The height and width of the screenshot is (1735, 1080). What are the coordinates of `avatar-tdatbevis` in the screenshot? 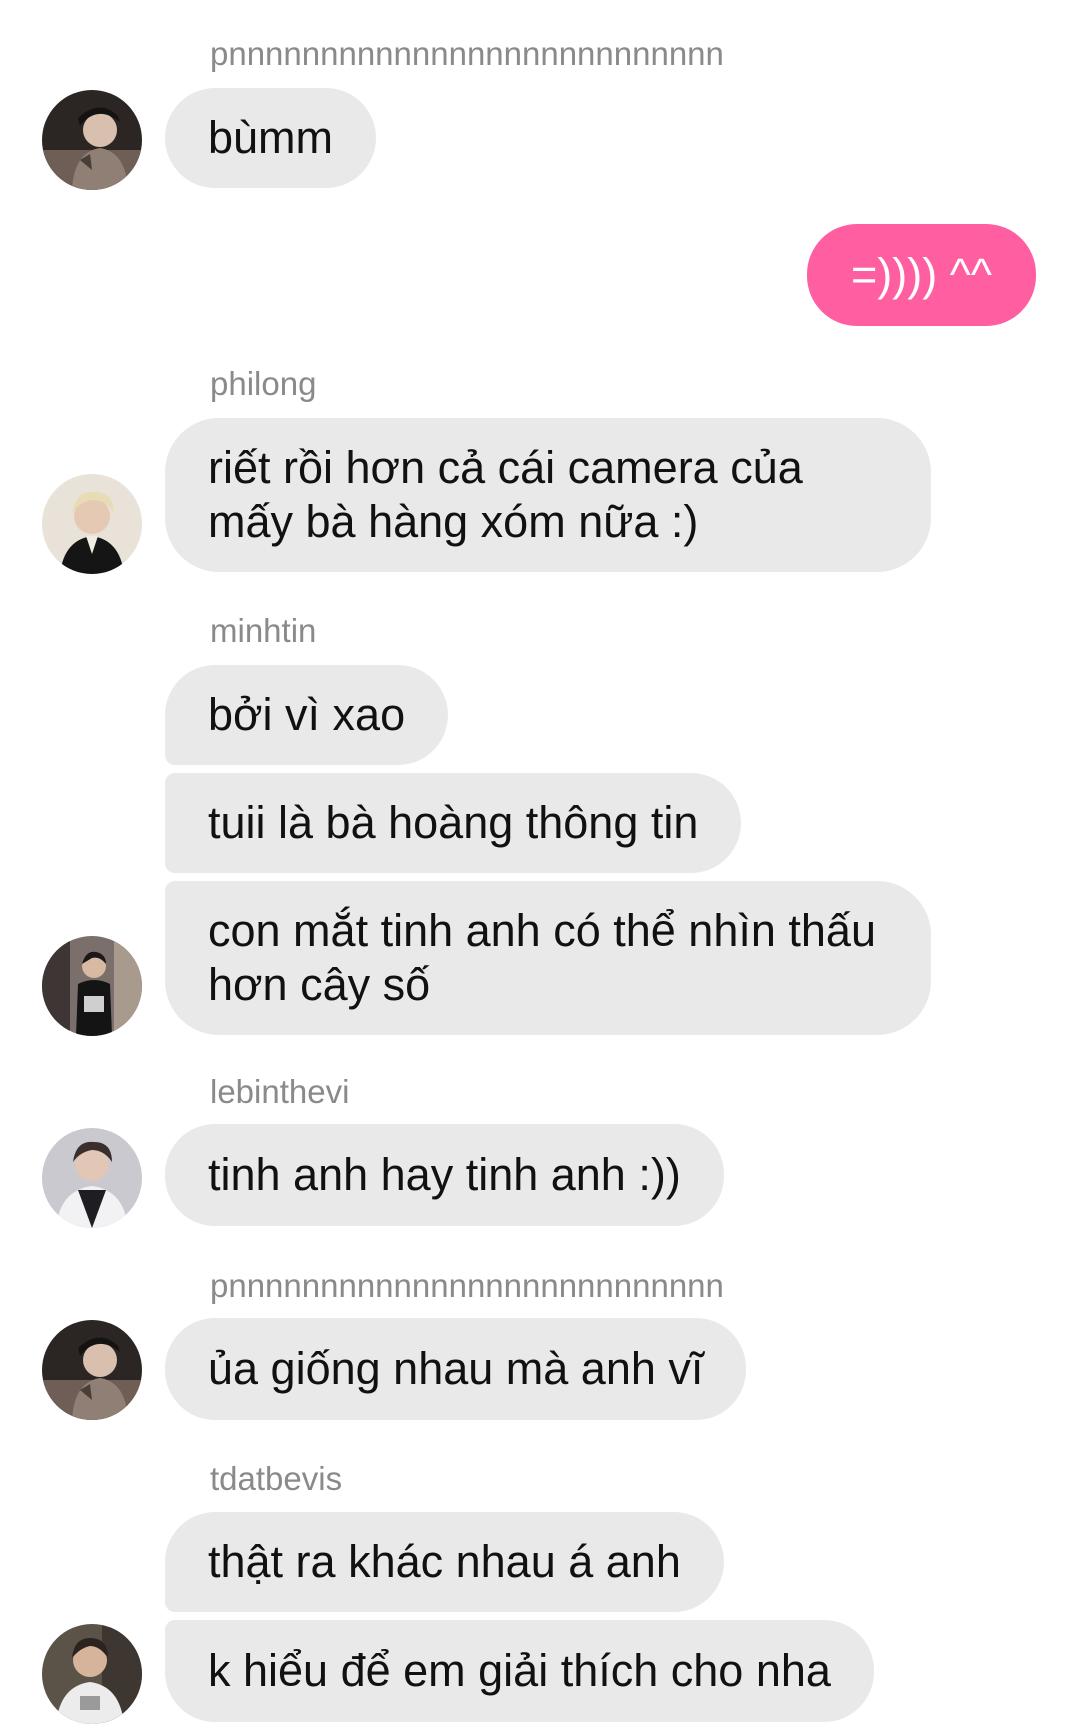 It's located at (92, 1674).